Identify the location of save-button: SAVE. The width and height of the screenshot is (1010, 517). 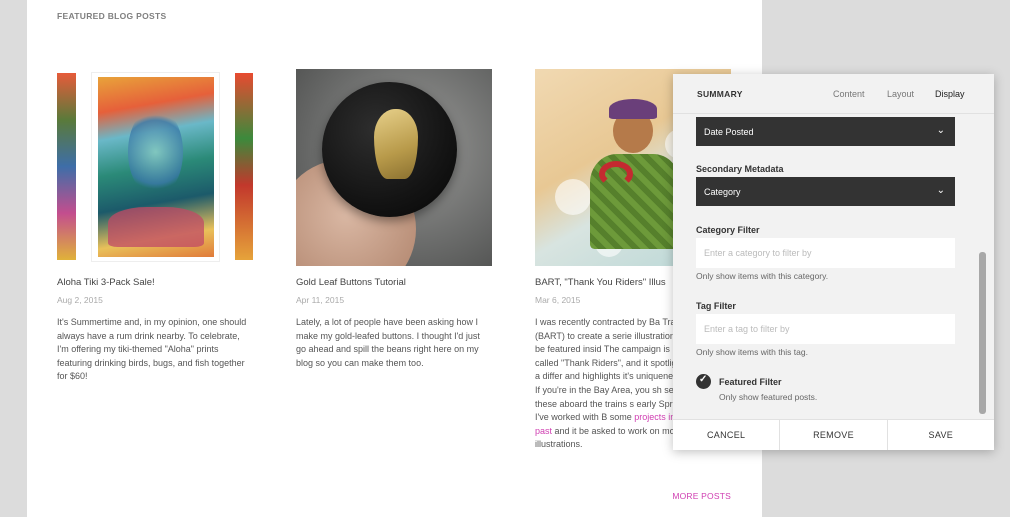
(941, 435).